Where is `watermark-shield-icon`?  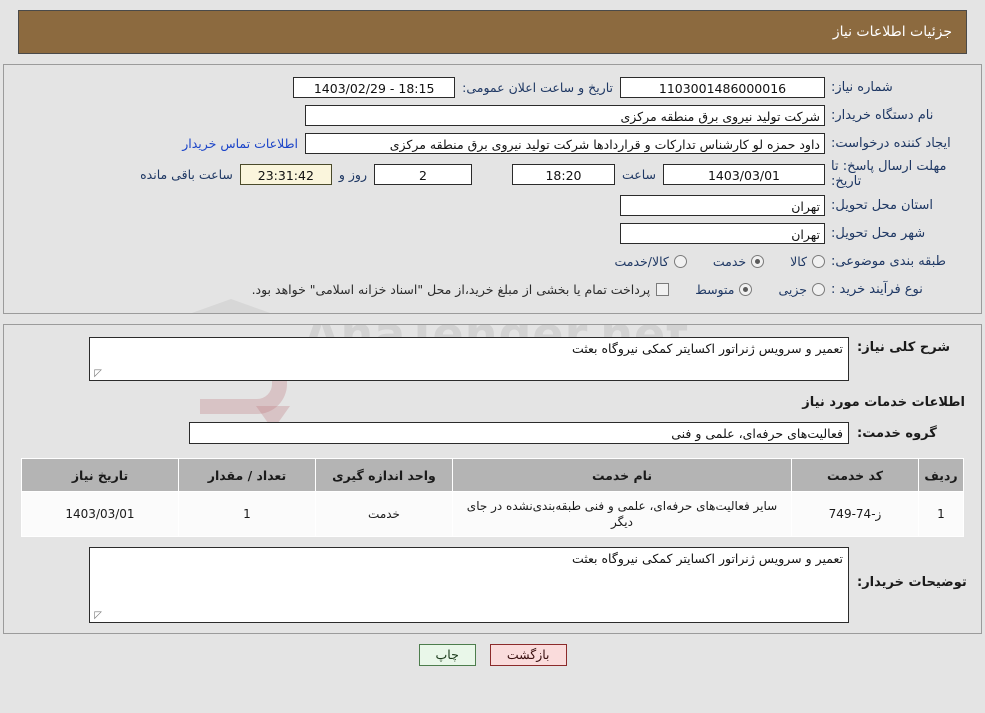 watermark-shield-icon is located at coordinates (231, 306).